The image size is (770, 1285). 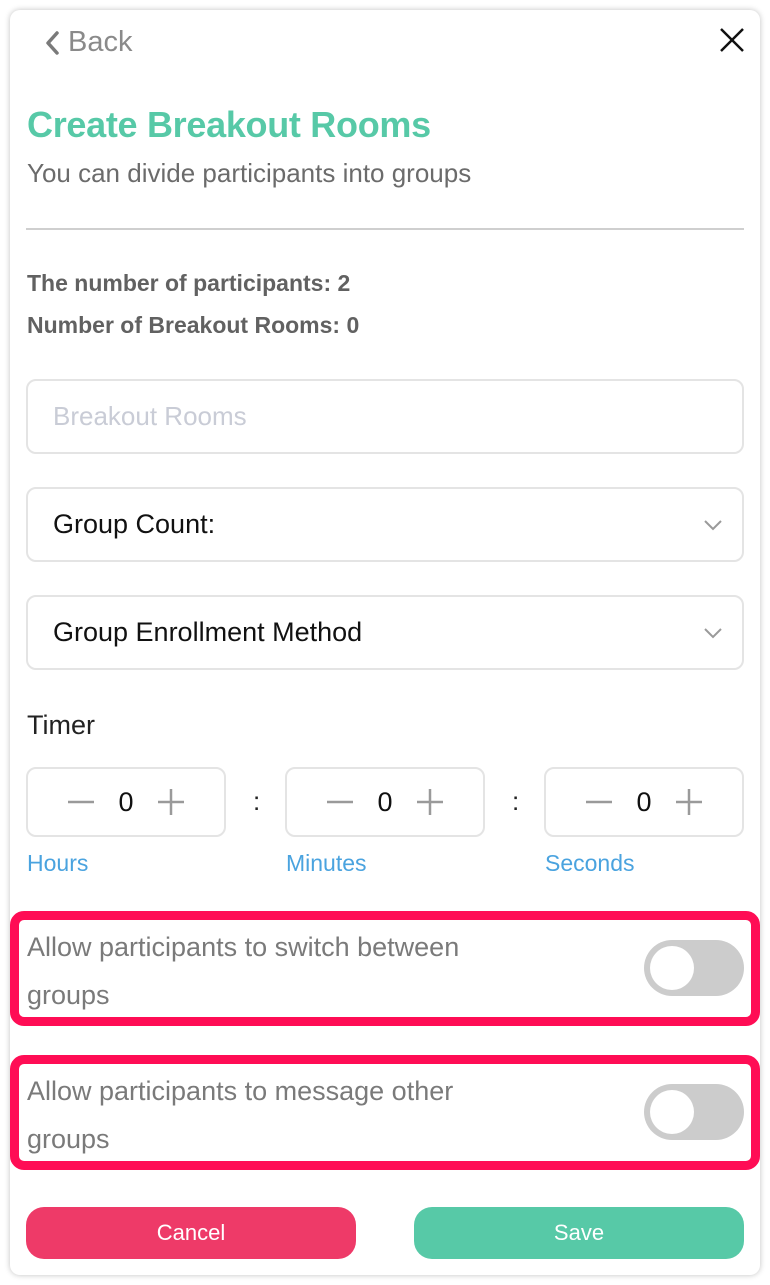 I want to click on cancel-button: Cancel, so click(x=191, y=1233).